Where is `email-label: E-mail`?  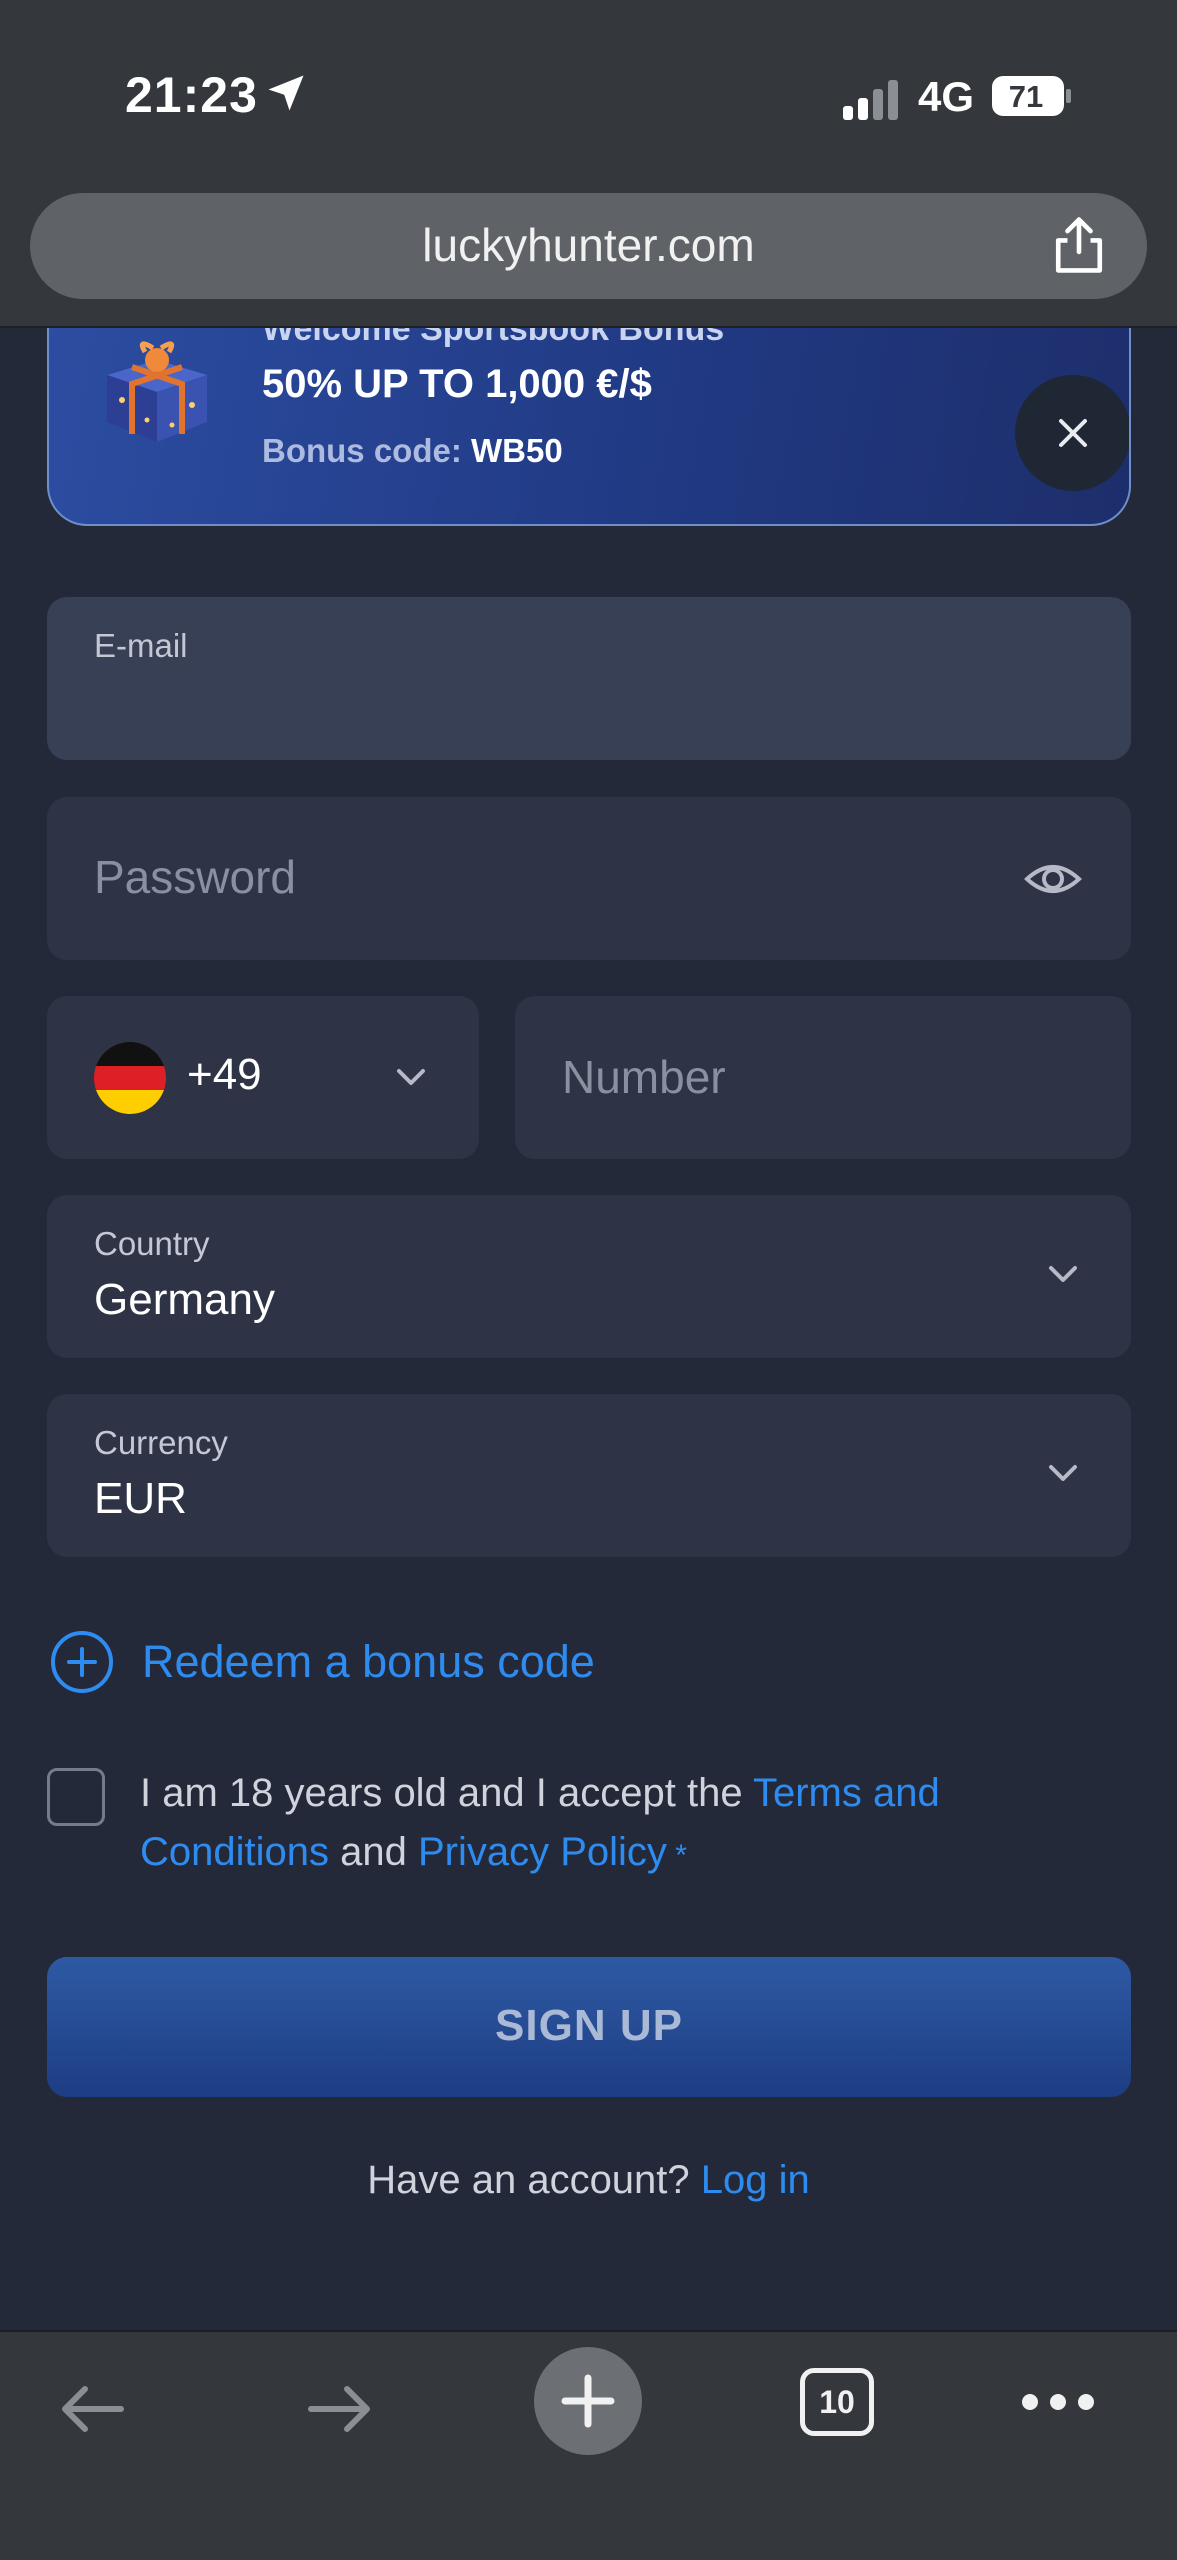
email-label: E-mail is located at coordinates (141, 645).